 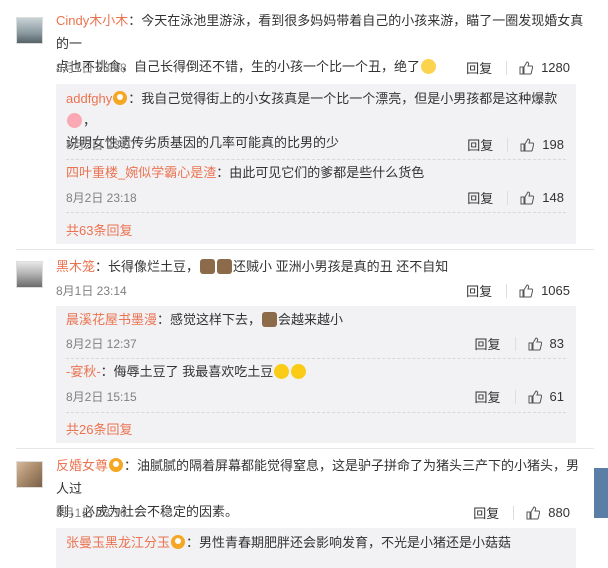 I want to click on reply-list: 张曼玉黑龙江分玉 ：男性青春期肥胖还会影响发育，不光是小猪还是小菇菇, so click(x=316, y=548).